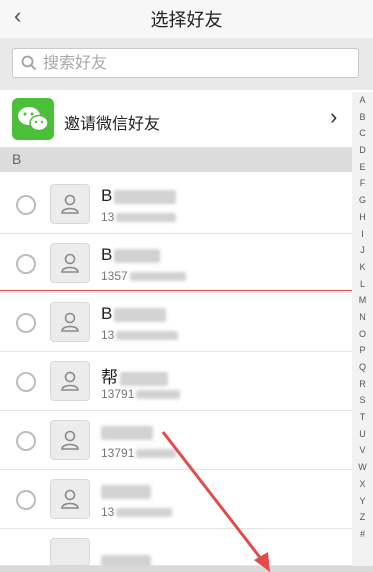 This screenshot has width=373, height=572. I want to click on index-letter-j: J, so click(362, 250).